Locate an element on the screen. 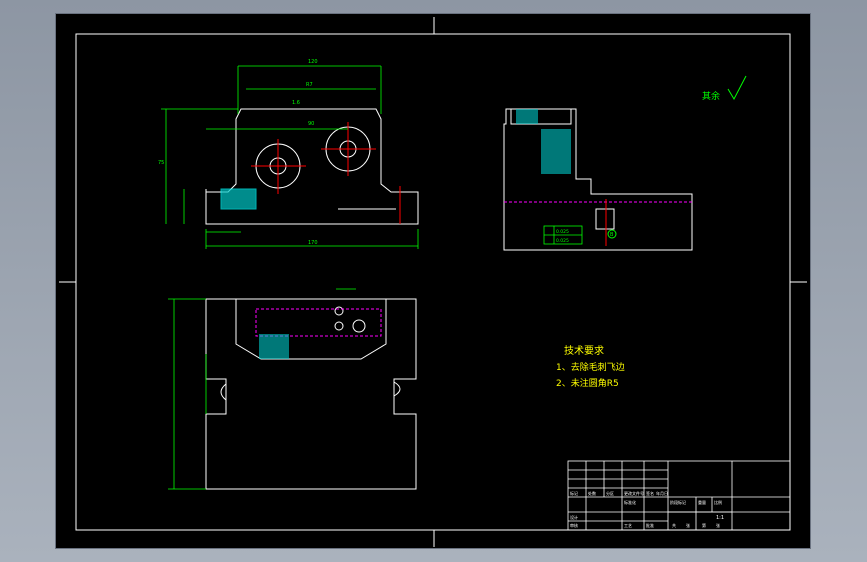  tb-label-ratio: 比例 is located at coordinates (718, 502).